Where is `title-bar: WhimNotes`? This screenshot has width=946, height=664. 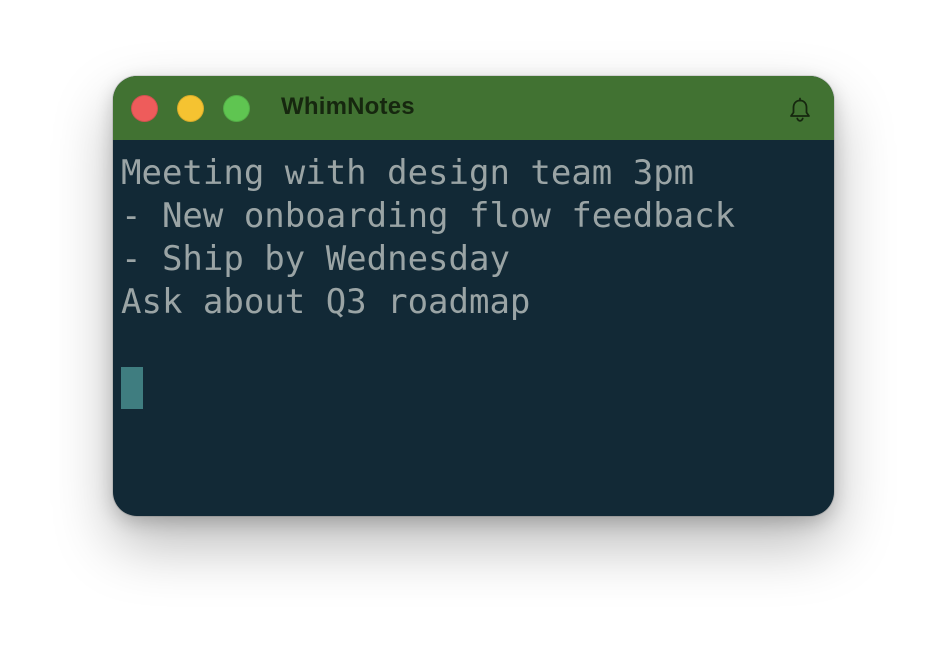 title-bar: WhimNotes is located at coordinates (473, 108).